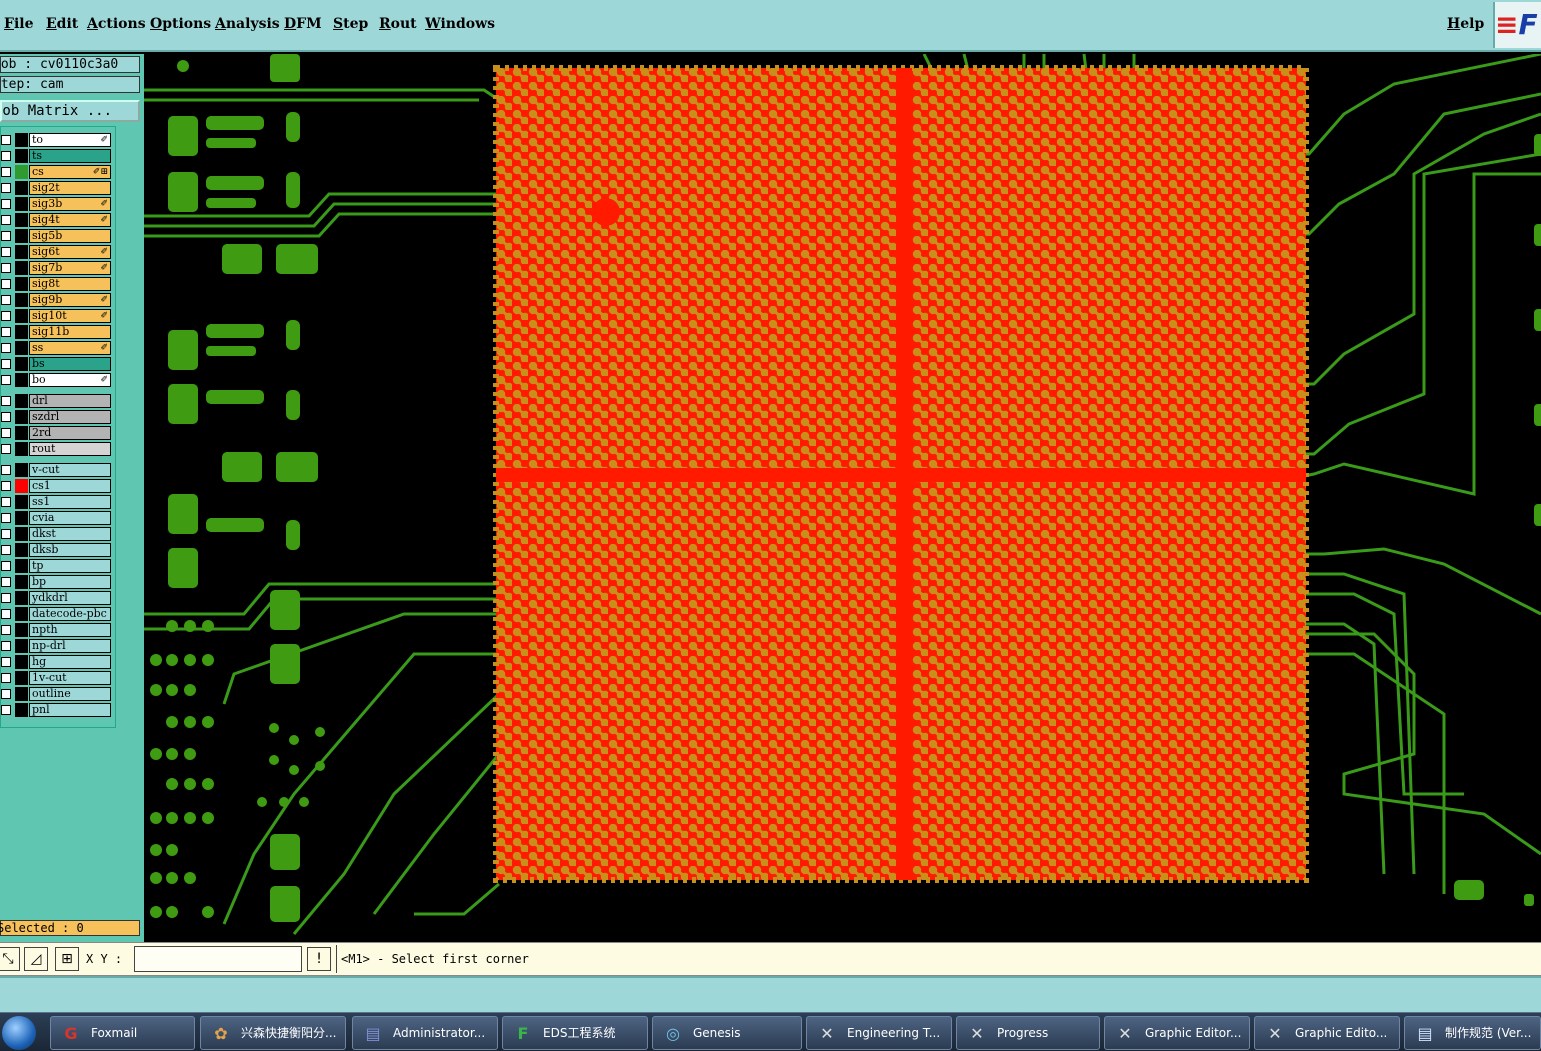 This screenshot has width=1541, height=1051. Describe the element at coordinates (70, 401) in the screenshot. I see `layer-name: drl` at that location.